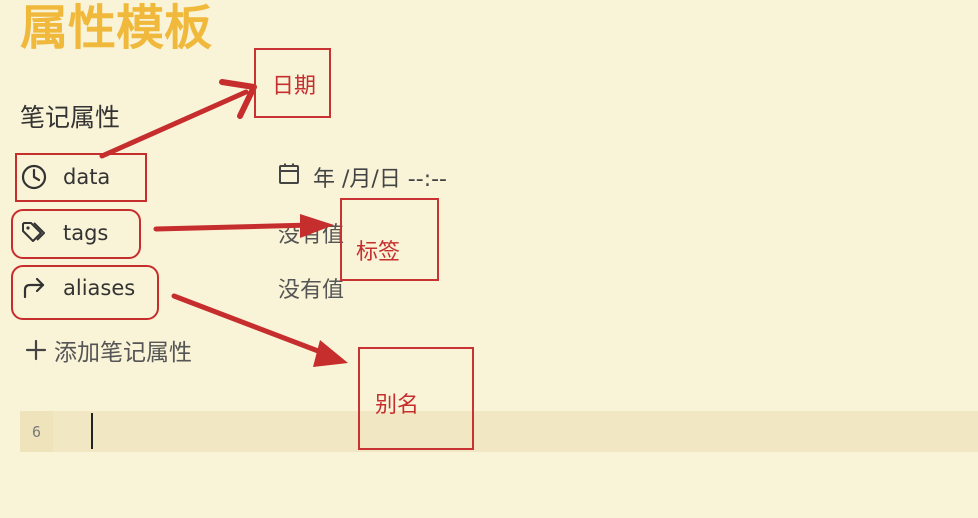  What do you see at coordinates (311, 288) in the screenshot?
I see `aliases-value: 没有值` at bounding box center [311, 288].